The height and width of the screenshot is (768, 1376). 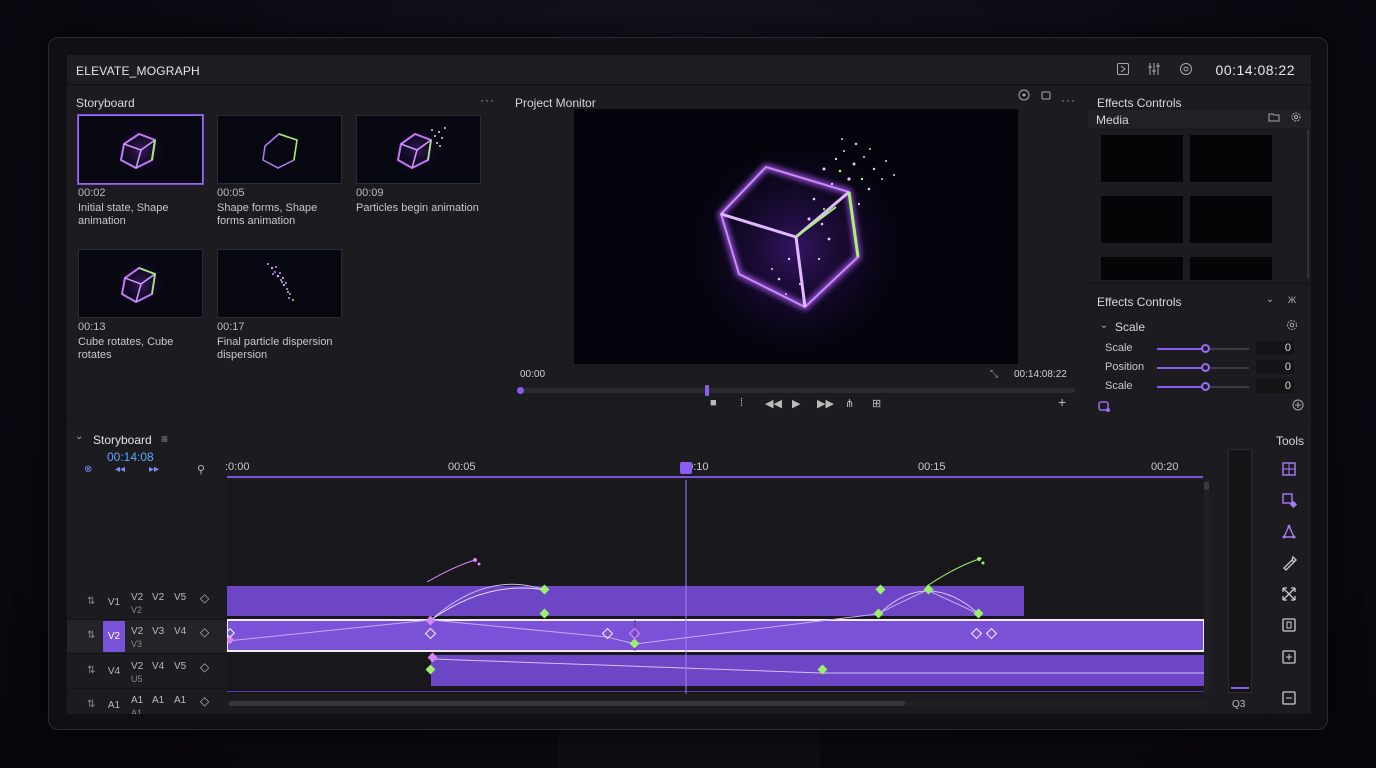 I want to click on storyboard-card-time: 00:17, so click(x=231, y=327).